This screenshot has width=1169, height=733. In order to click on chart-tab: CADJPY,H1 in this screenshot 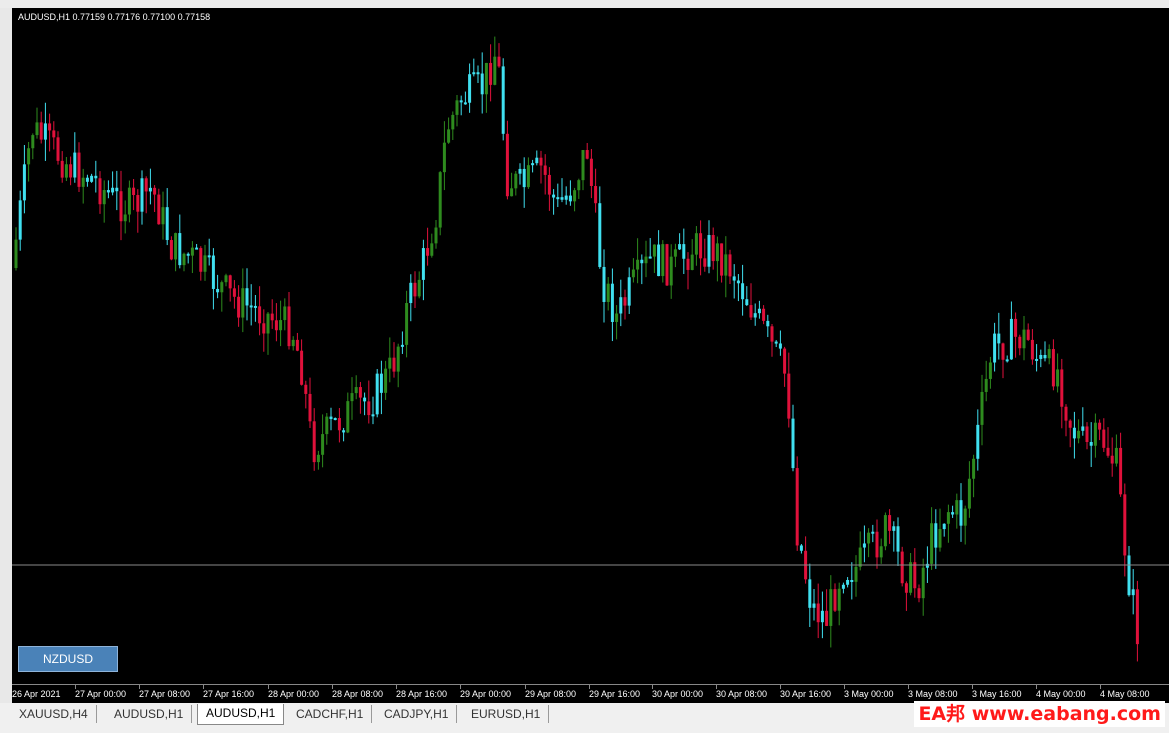, I will do `click(417, 714)`.